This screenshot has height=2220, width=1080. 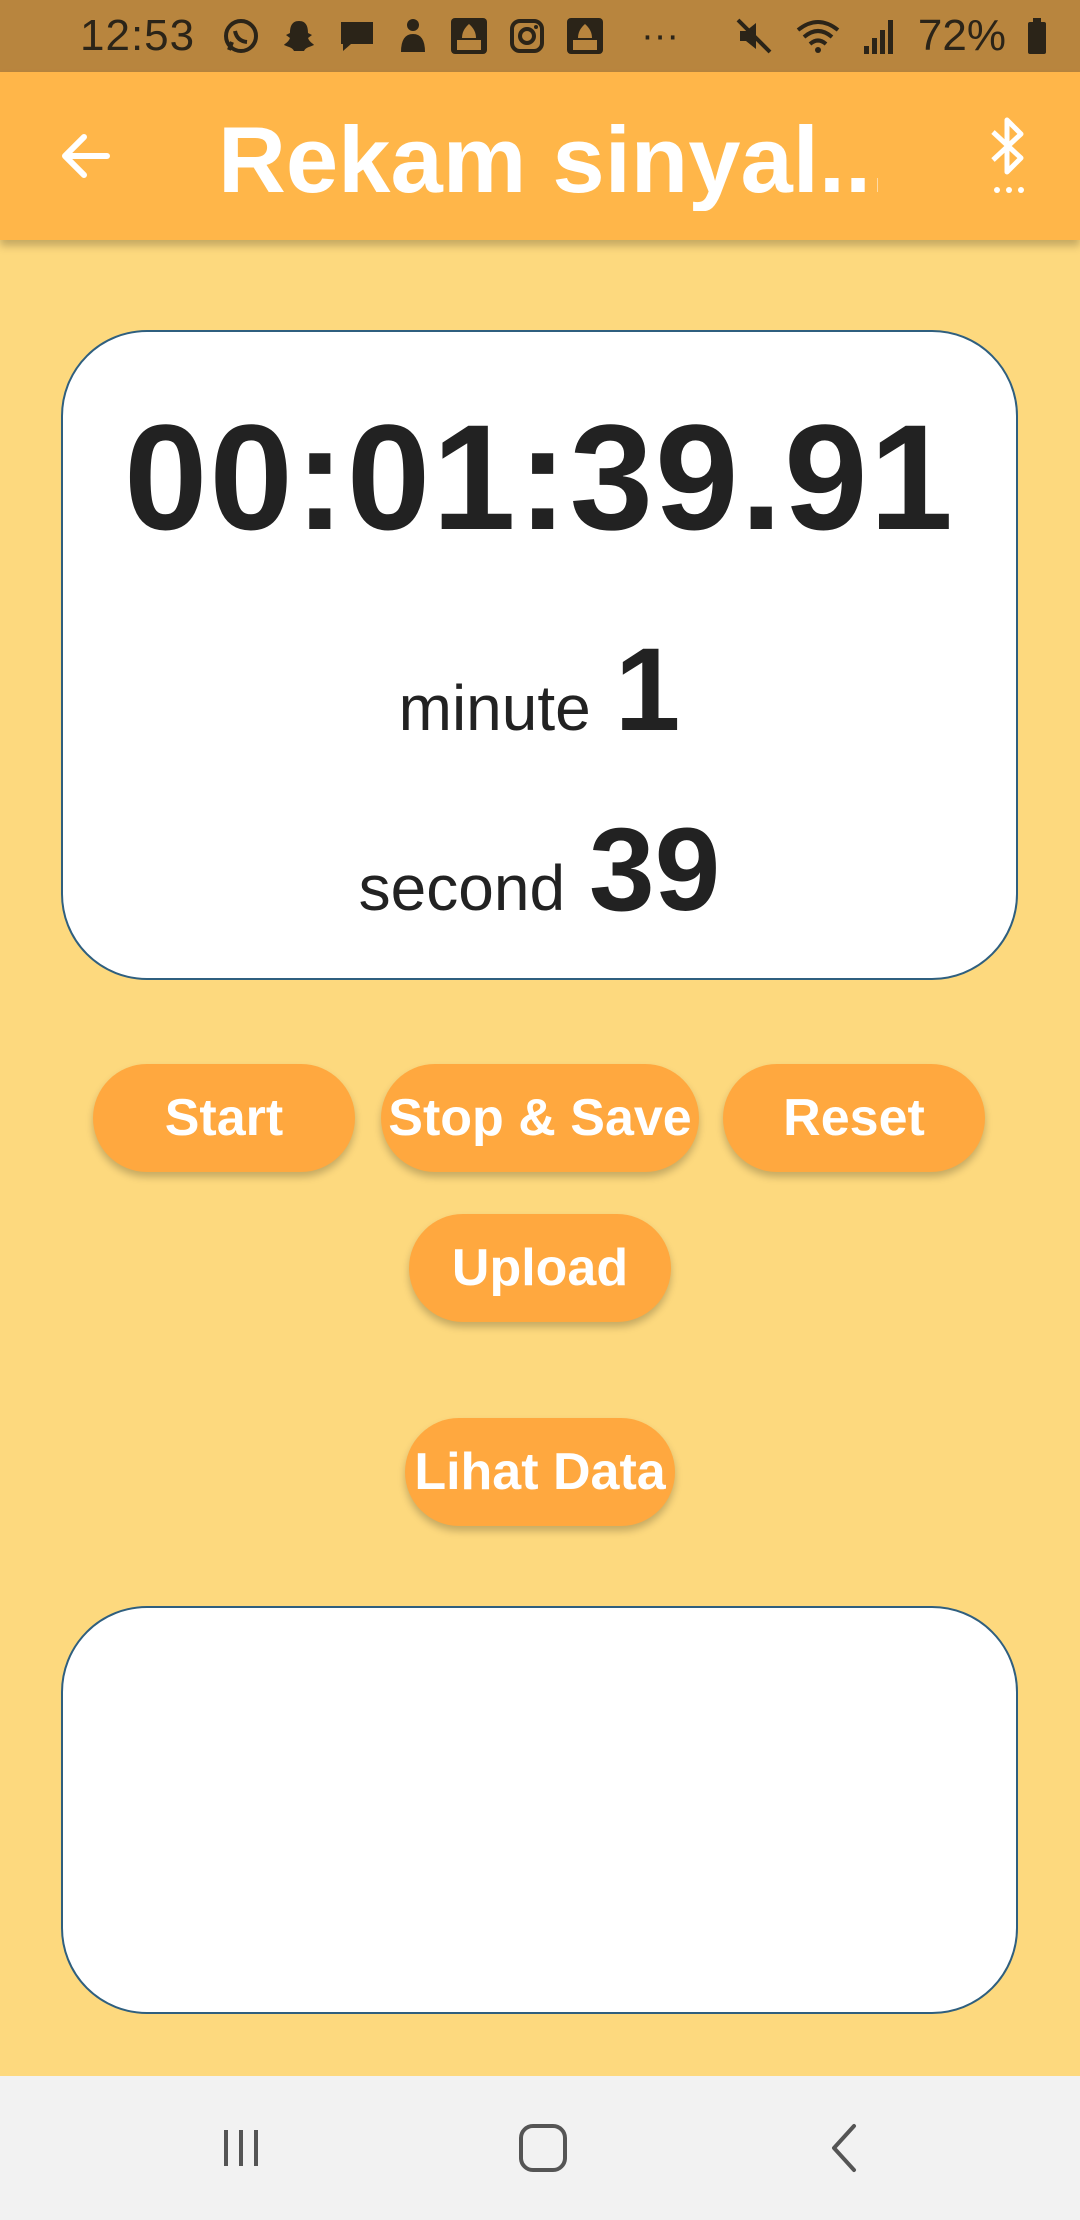 What do you see at coordinates (539, 477) in the screenshot?
I see `elapsed-time: 00:01:39.91` at bounding box center [539, 477].